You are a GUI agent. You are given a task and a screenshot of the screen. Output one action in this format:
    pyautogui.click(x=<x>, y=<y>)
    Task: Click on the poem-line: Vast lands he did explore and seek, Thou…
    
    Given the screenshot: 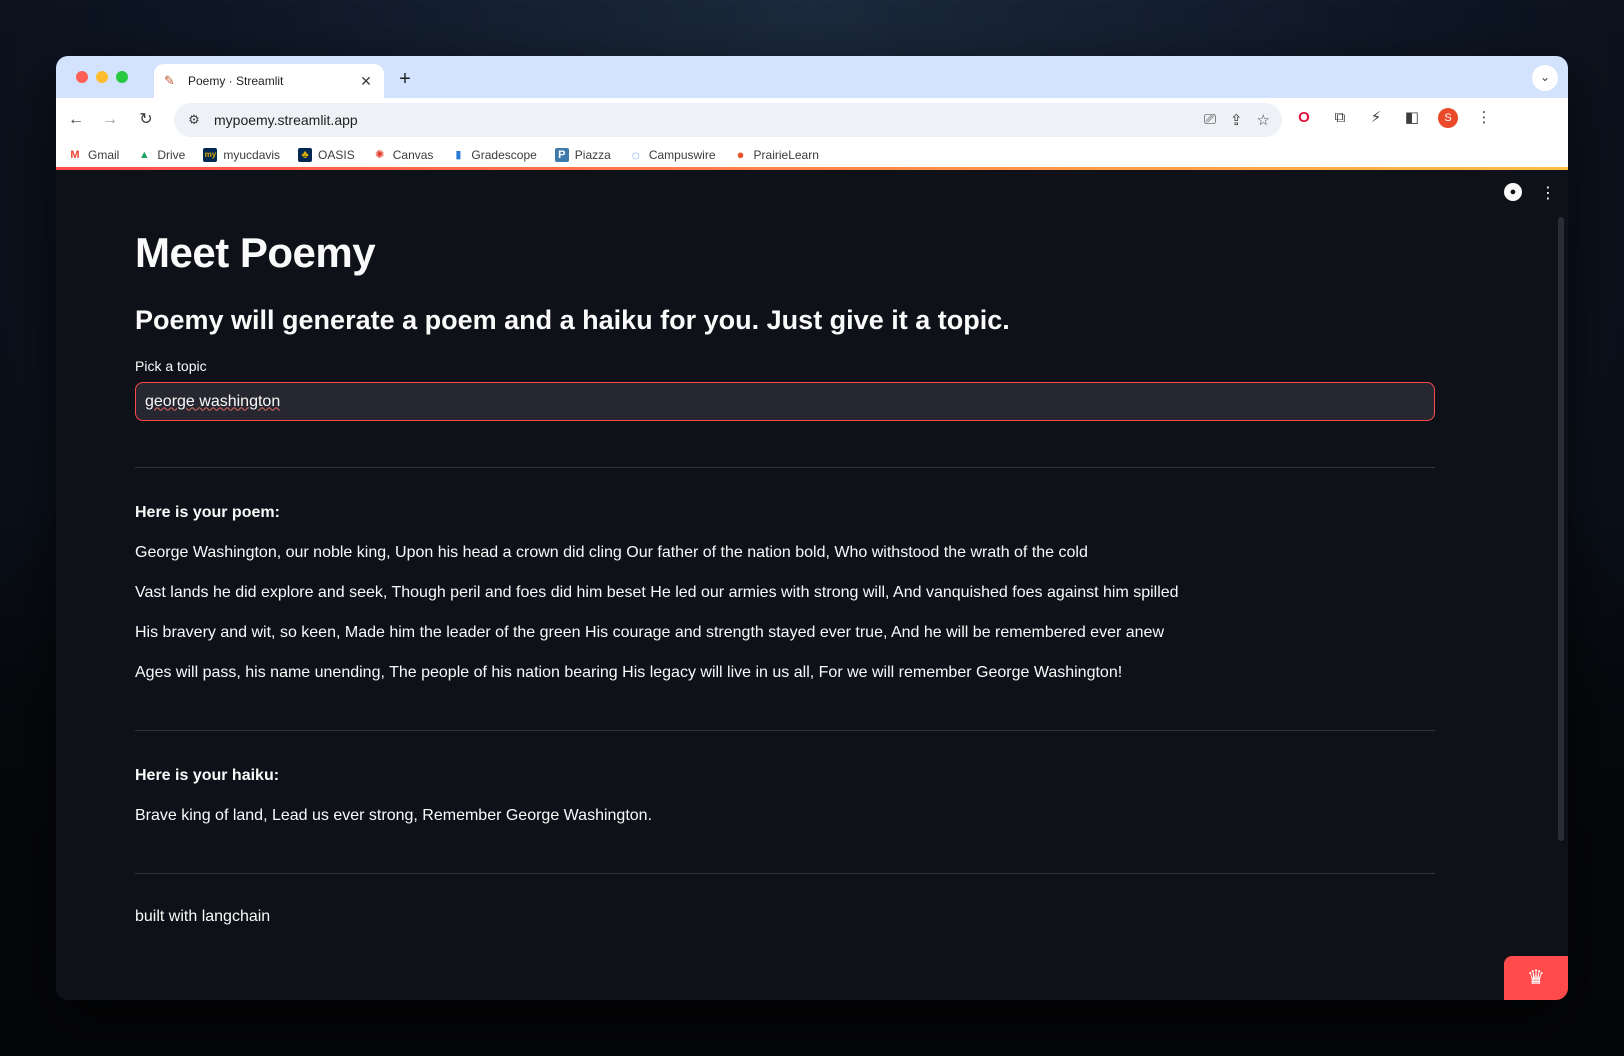 What is the action you would take?
    pyautogui.click(x=657, y=592)
    